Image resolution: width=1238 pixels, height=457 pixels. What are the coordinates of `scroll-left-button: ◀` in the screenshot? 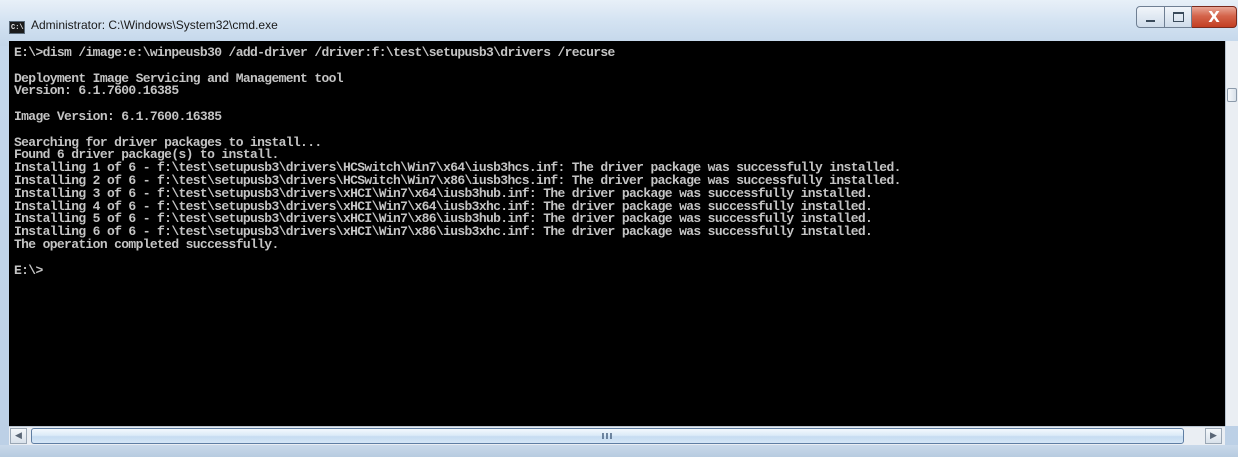 It's located at (18, 436).